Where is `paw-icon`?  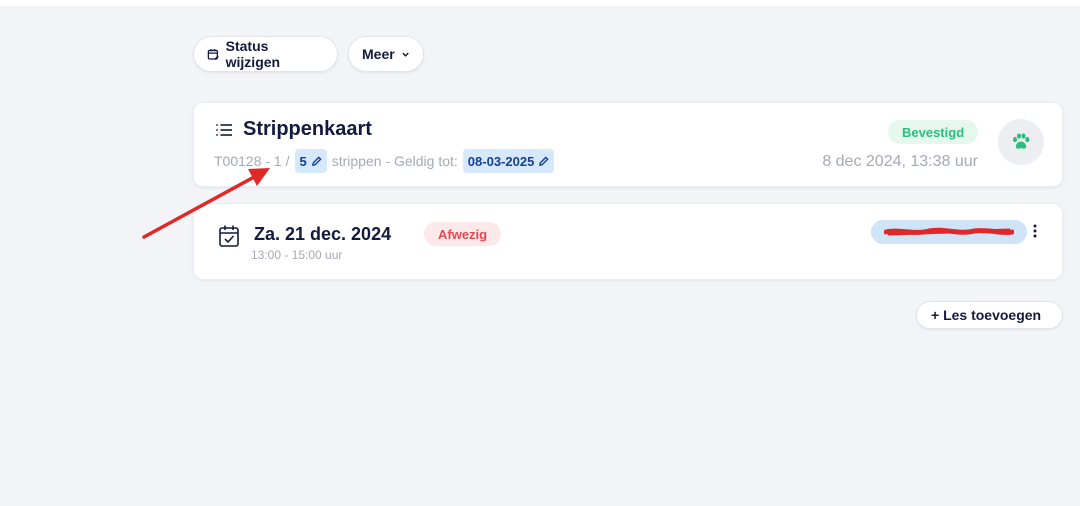
paw-icon is located at coordinates (1021, 141).